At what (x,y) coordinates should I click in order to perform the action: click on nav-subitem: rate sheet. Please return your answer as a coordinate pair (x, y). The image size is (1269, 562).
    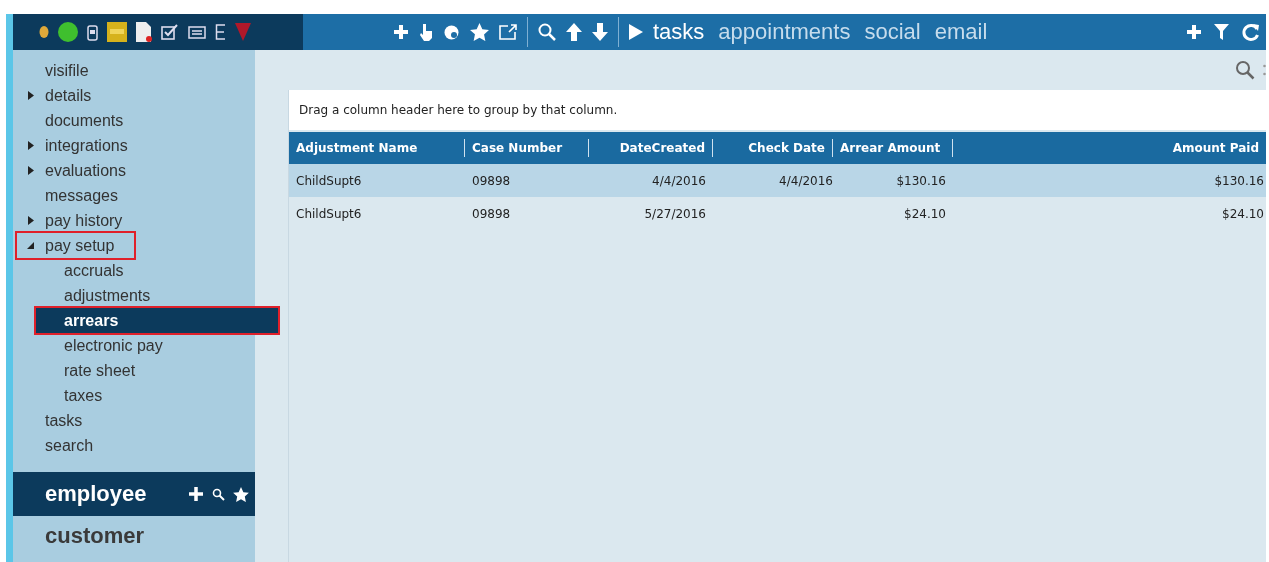
    Looking at the image, I should click on (74, 370).